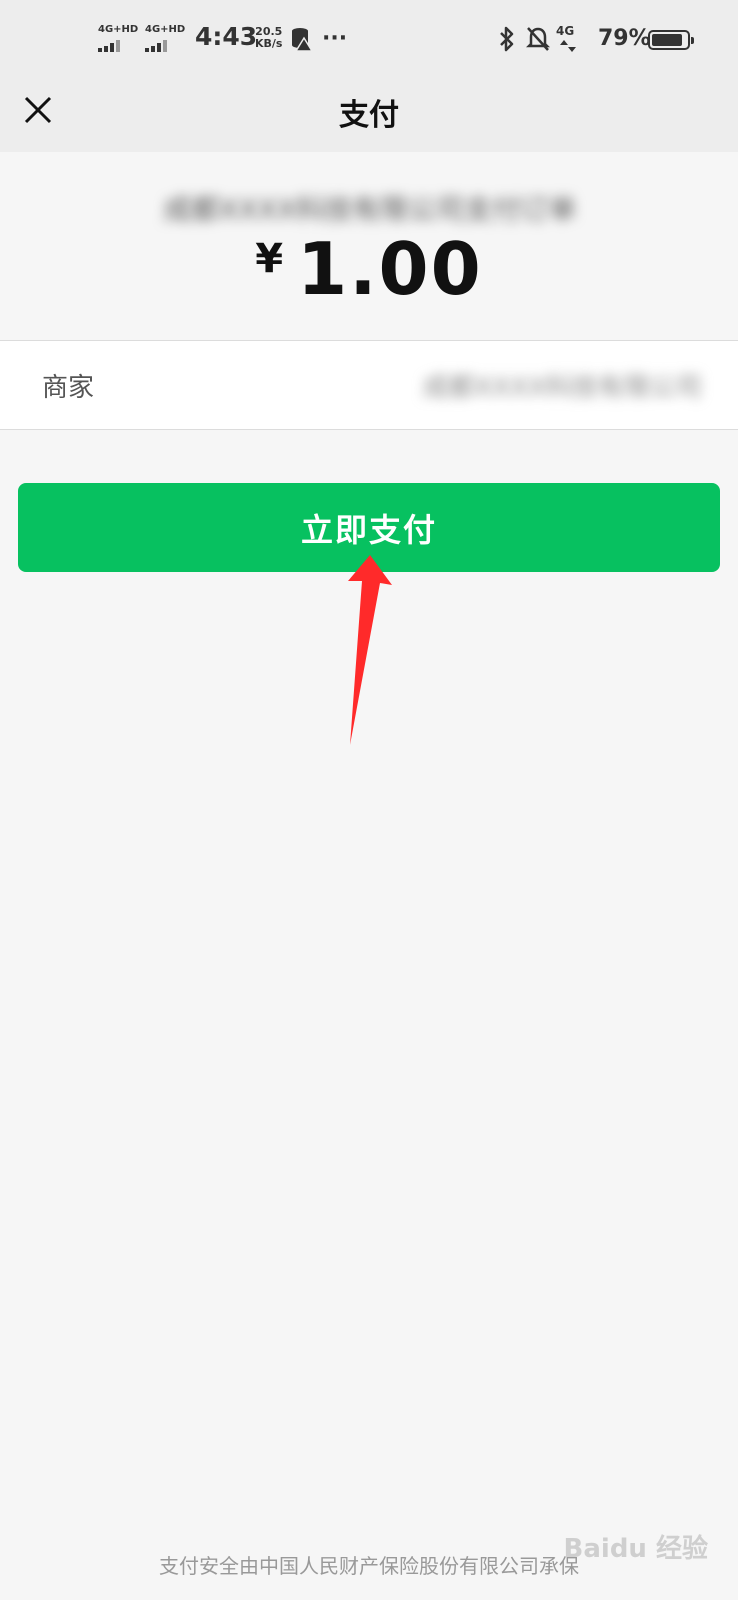 The image size is (738, 1600). I want to click on currency-symbol: ¥, so click(270, 259).